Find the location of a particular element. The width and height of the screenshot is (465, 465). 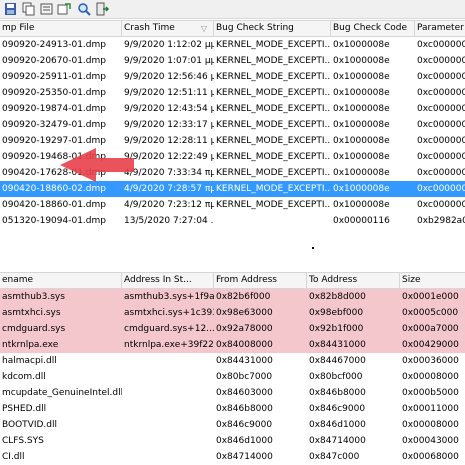

driver-file-name: PSHED.dll is located at coordinates (24, 409).